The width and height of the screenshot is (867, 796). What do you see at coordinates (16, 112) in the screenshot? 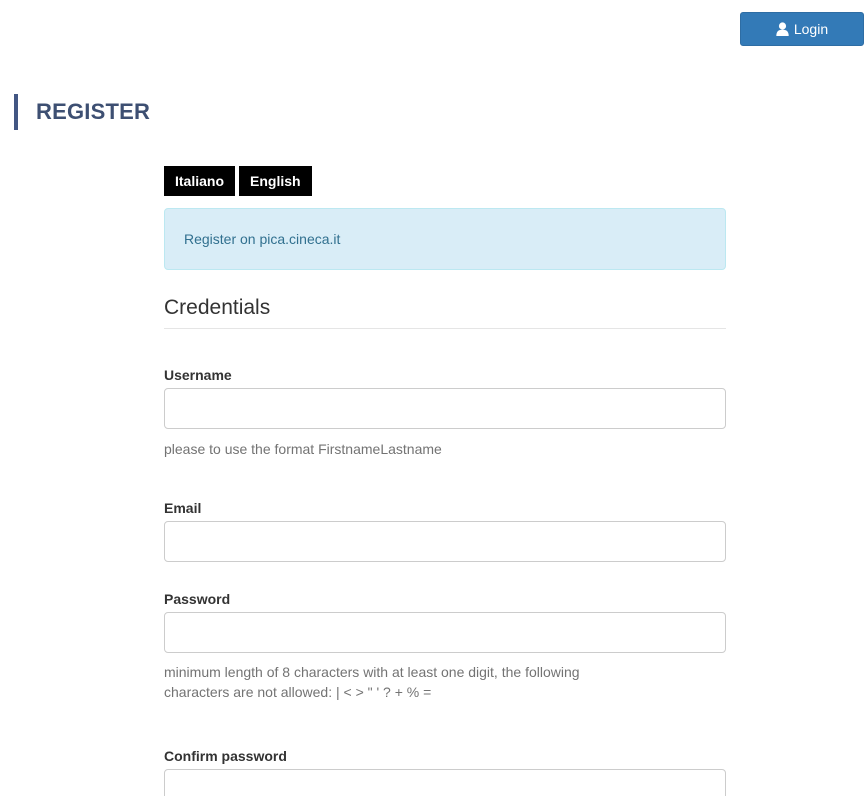
I see `title-accent-bar` at bounding box center [16, 112].